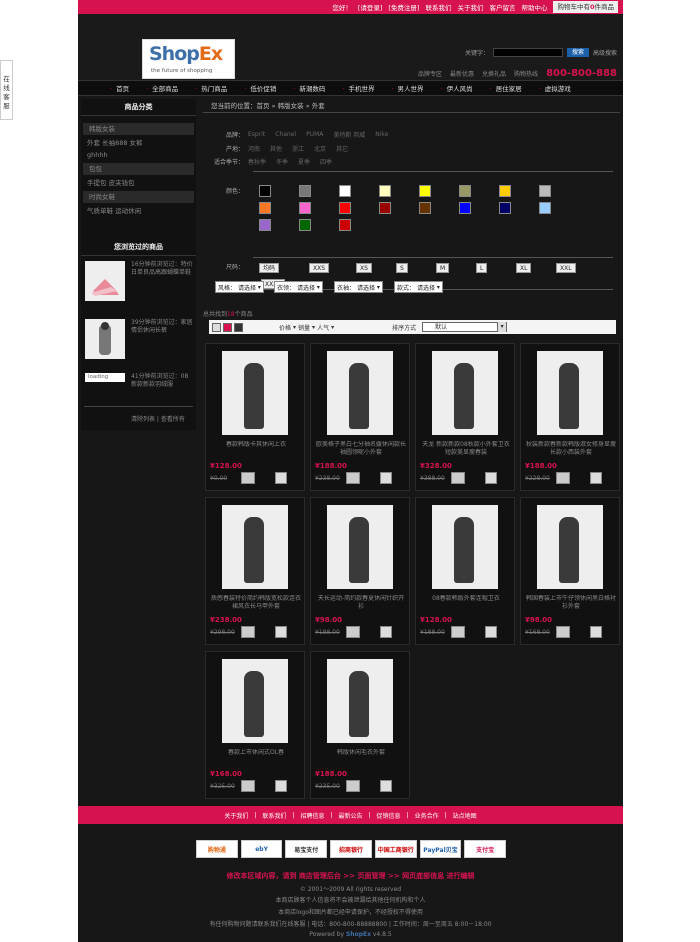 The image size is (700, 942). I want to click on product-name: 天长运动-简约款春夏休闲针织开衫, so click(361, 603).